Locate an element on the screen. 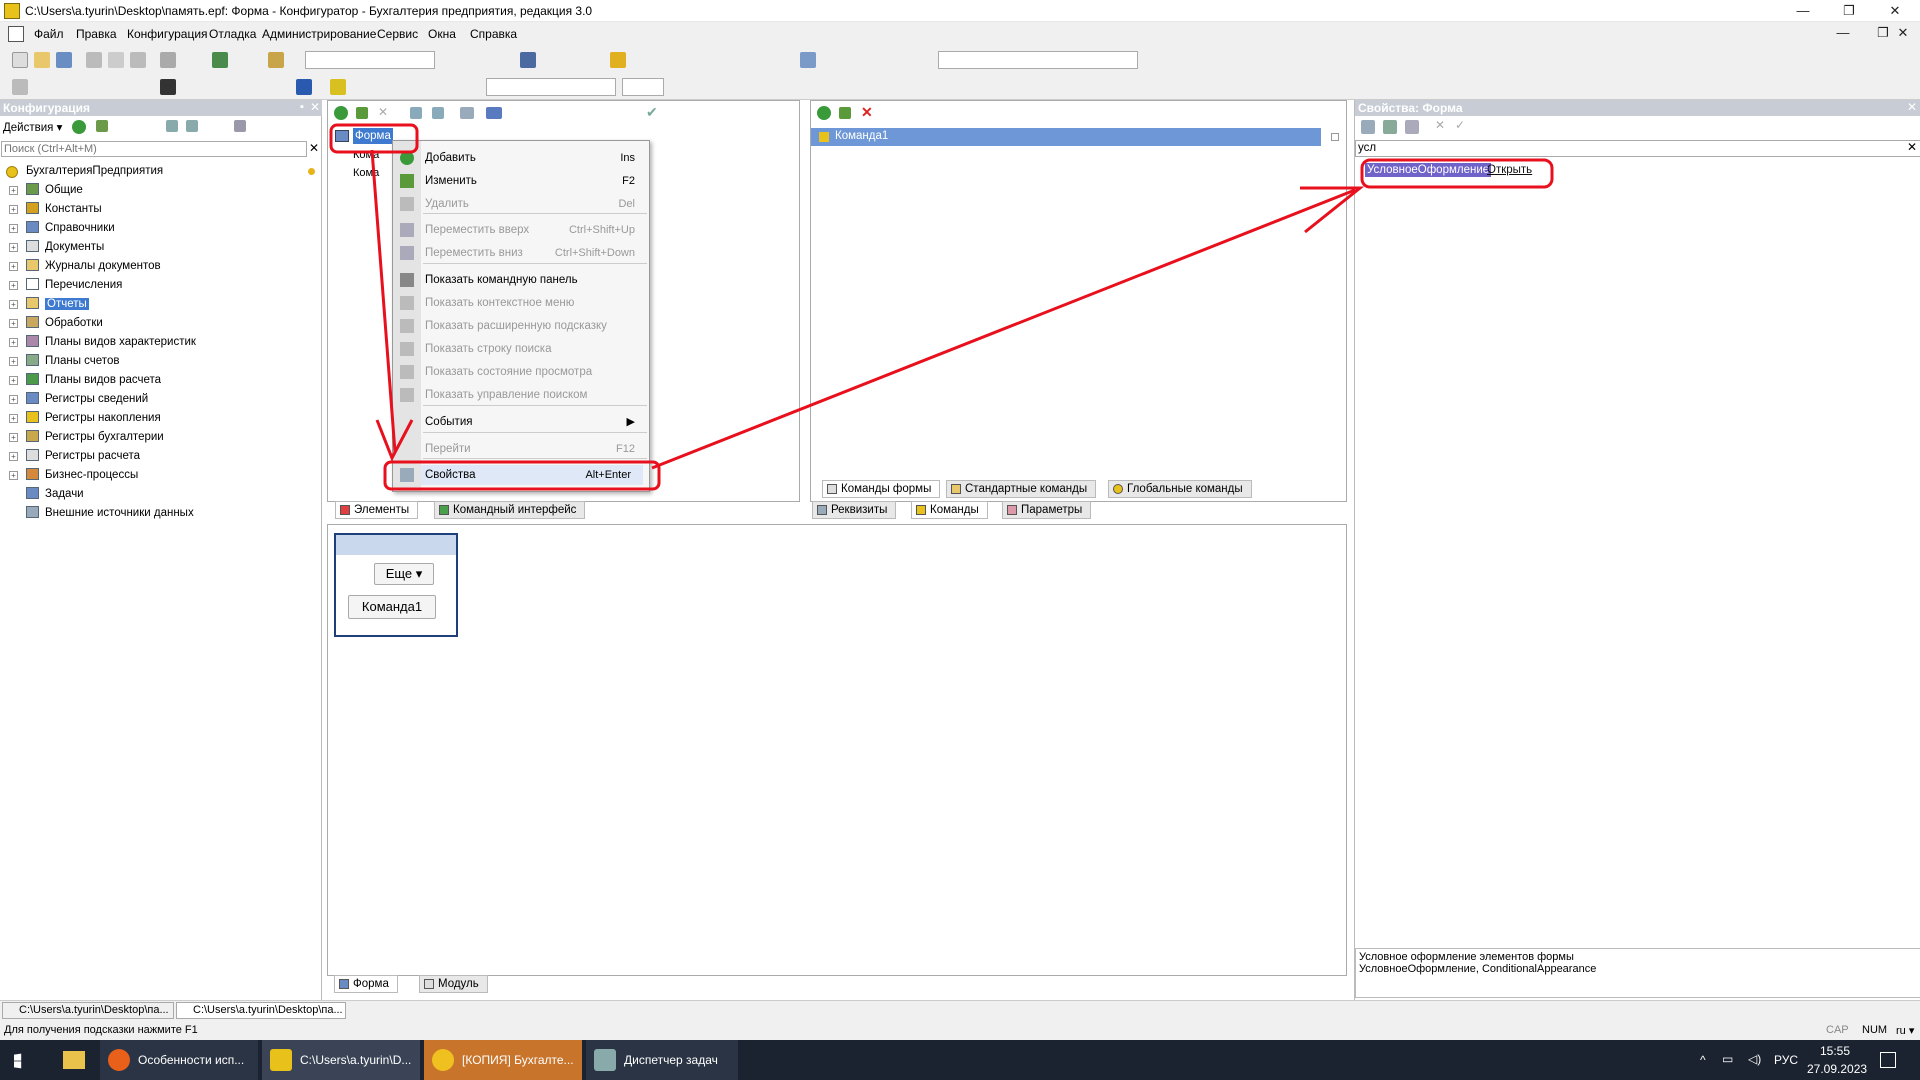  context-menu-item: Переместить вниз Ctrl+Shift+Down is located at coordinates (523, 253).